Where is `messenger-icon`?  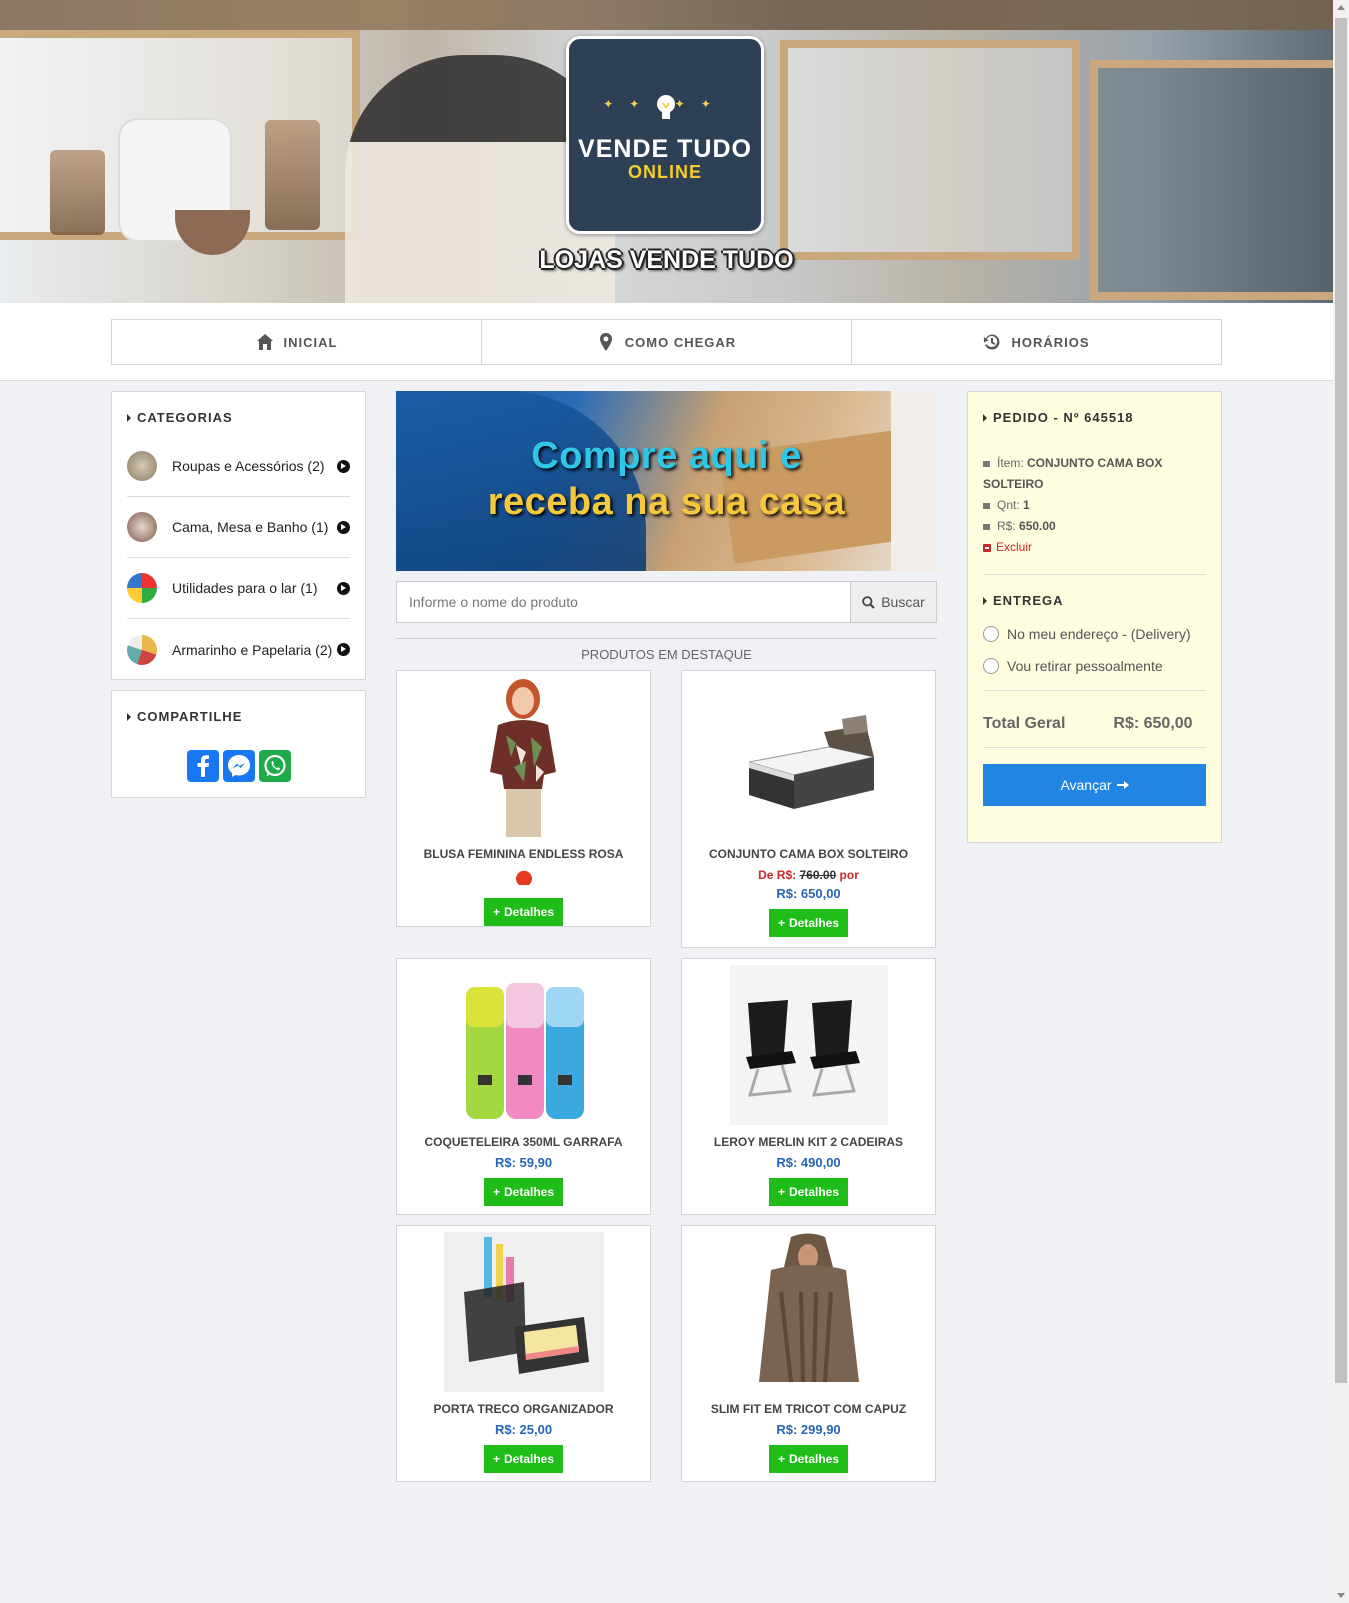
messenger-icon is located at coordinates (238, 766).